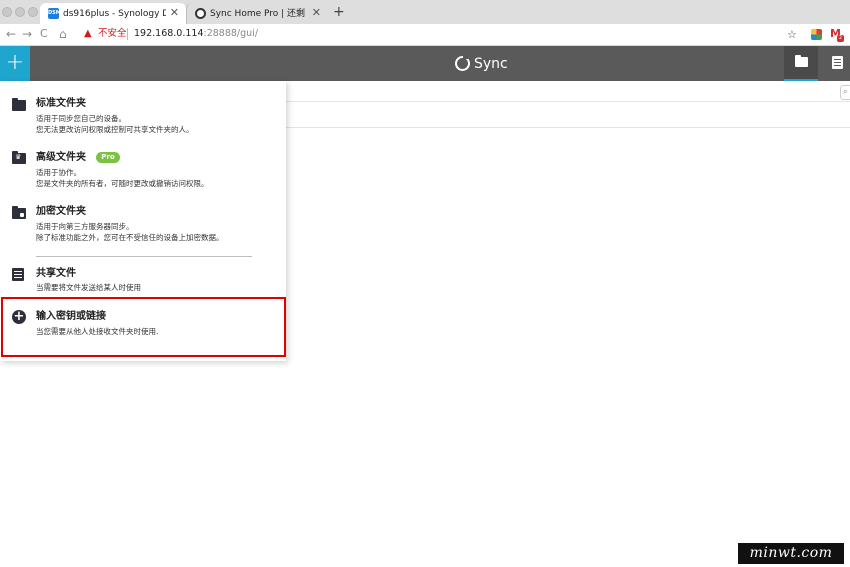 The height and width of the screenshot is (567, 850). Describe the element at coordinates (144, 256) in the screenshot. I see `menu-divider` at that location.